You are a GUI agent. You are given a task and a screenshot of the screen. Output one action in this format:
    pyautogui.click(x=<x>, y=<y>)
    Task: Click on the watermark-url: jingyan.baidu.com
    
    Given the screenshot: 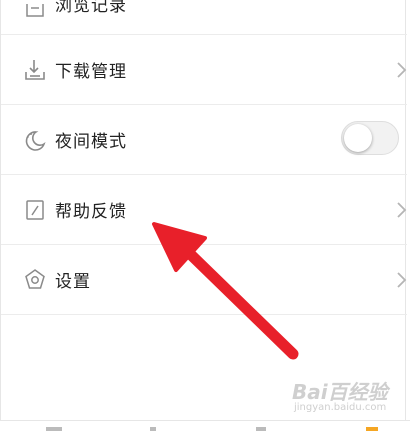 What is the action you would take?
    pyautogui.click(x=340, y=407)
    